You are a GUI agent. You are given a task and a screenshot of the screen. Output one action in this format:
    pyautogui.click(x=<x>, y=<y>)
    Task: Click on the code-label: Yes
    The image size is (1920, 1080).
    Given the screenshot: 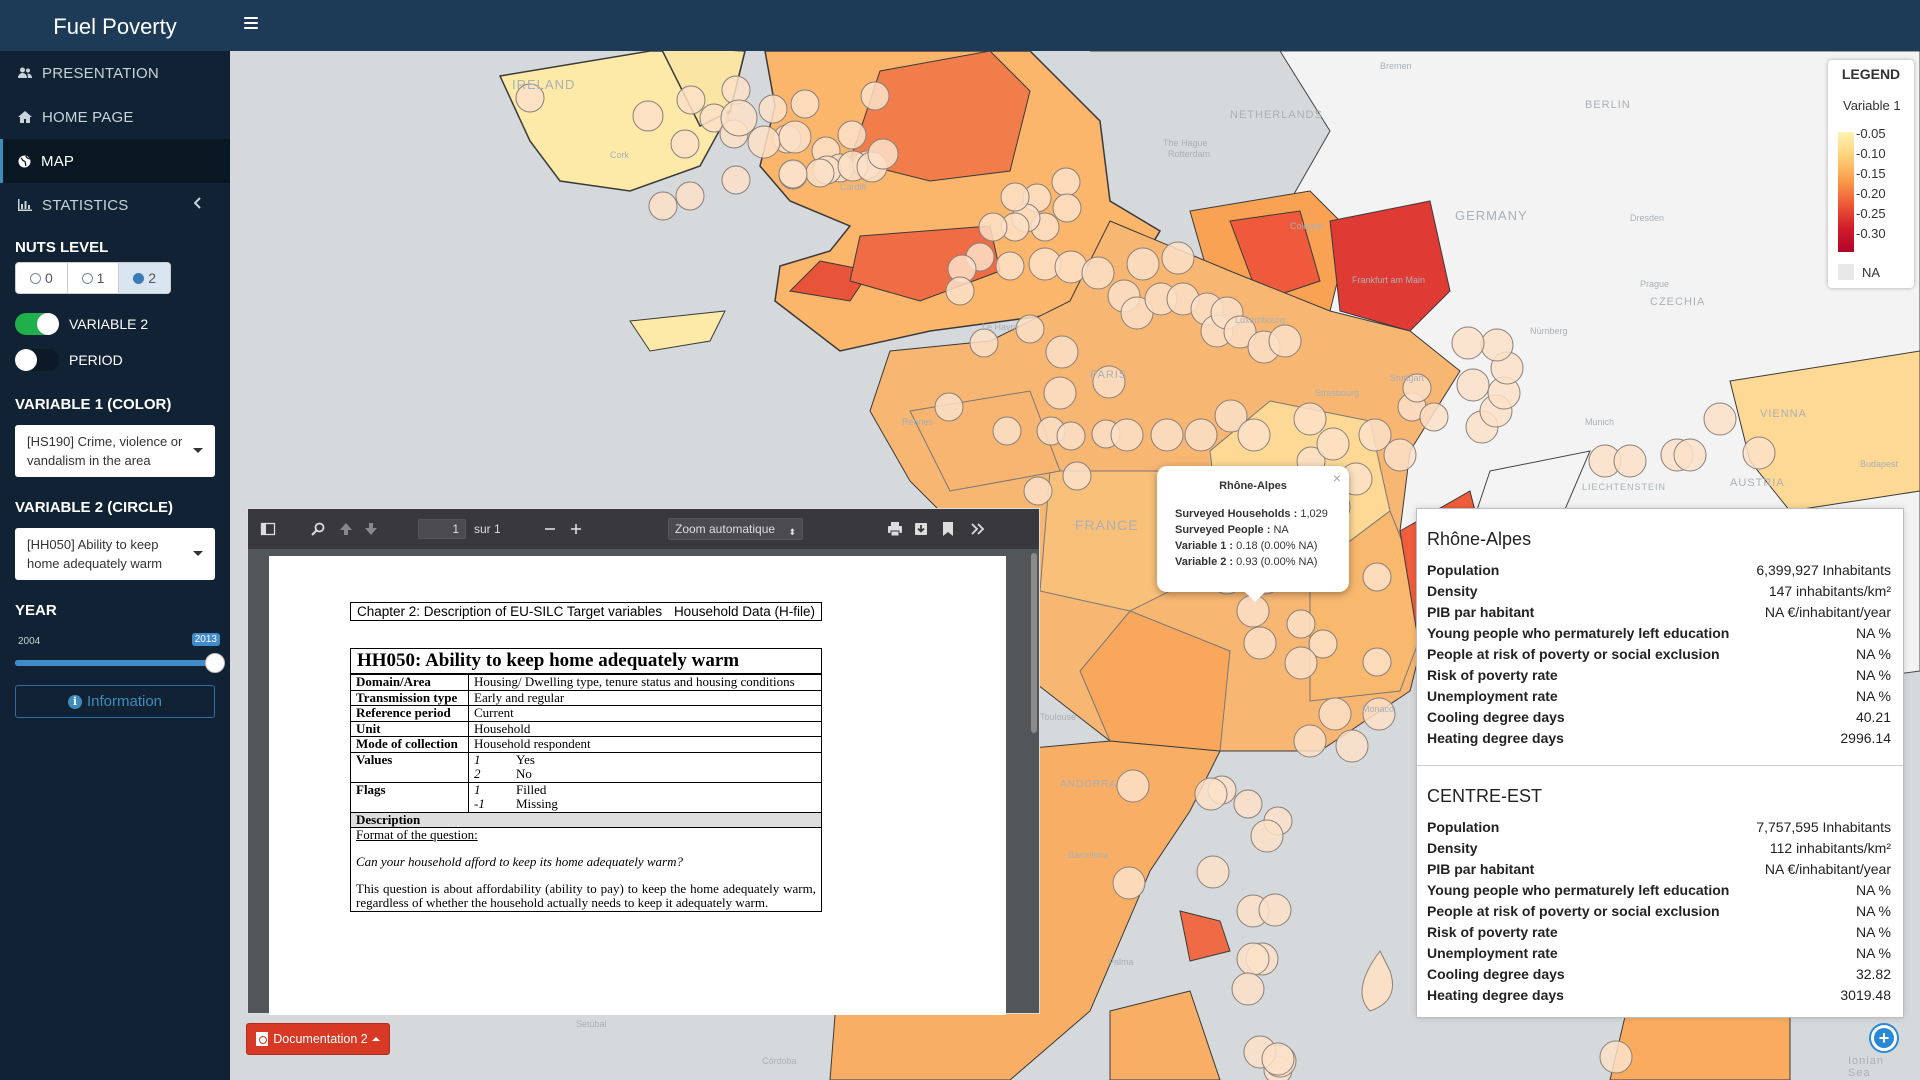 What is the action you would take?
    pyautogui.click(x=525, y=759)
    